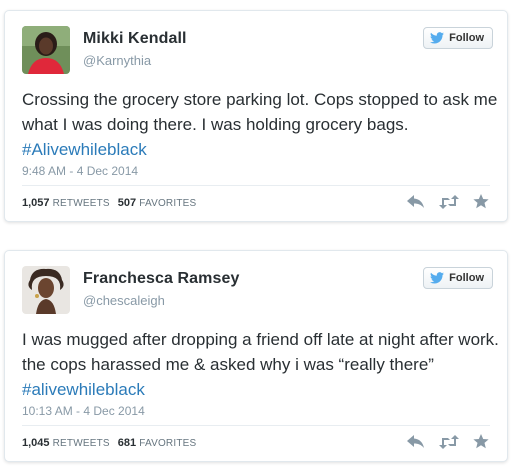 The height and width of the screenshot is (474, 516). What do you see at coordinates (83, 411) in the screenshot?
I see `tweet-timestamp: 10:13 AM - 4 Dec 2014` at bounding box center [83, 411].